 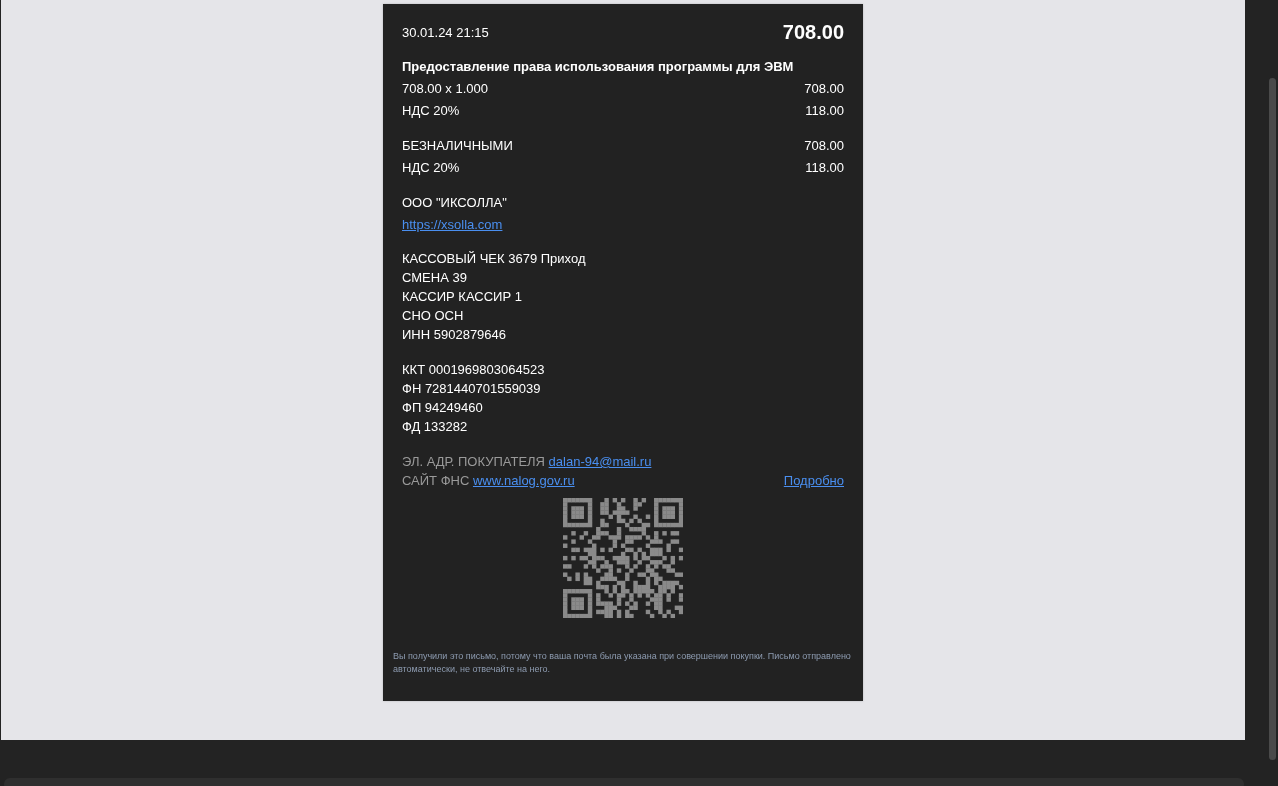 What do you see at coordinates (813, 32) in the screenshot?
I see `receipt-total: 708.00` at bounding box center [813, 32].